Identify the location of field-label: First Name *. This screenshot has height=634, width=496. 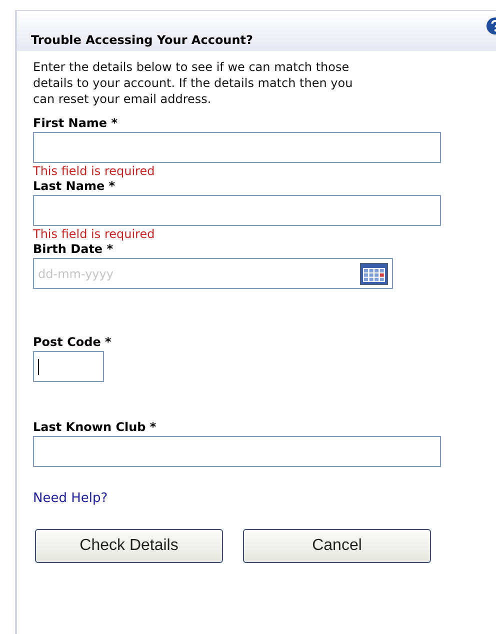
(75, 123).